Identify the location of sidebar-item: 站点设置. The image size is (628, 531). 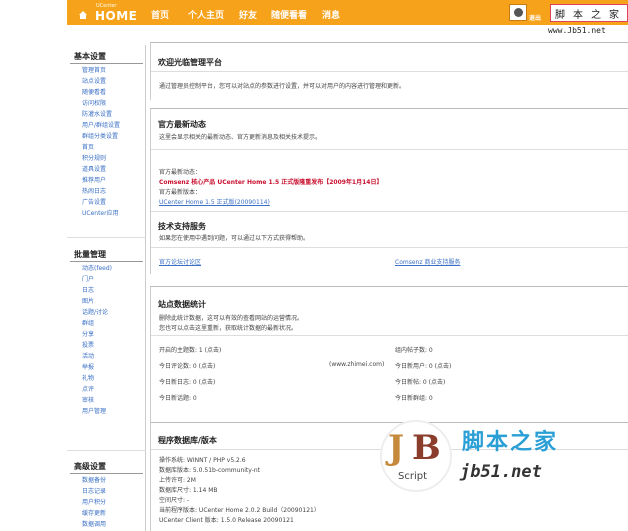
(94, 82).